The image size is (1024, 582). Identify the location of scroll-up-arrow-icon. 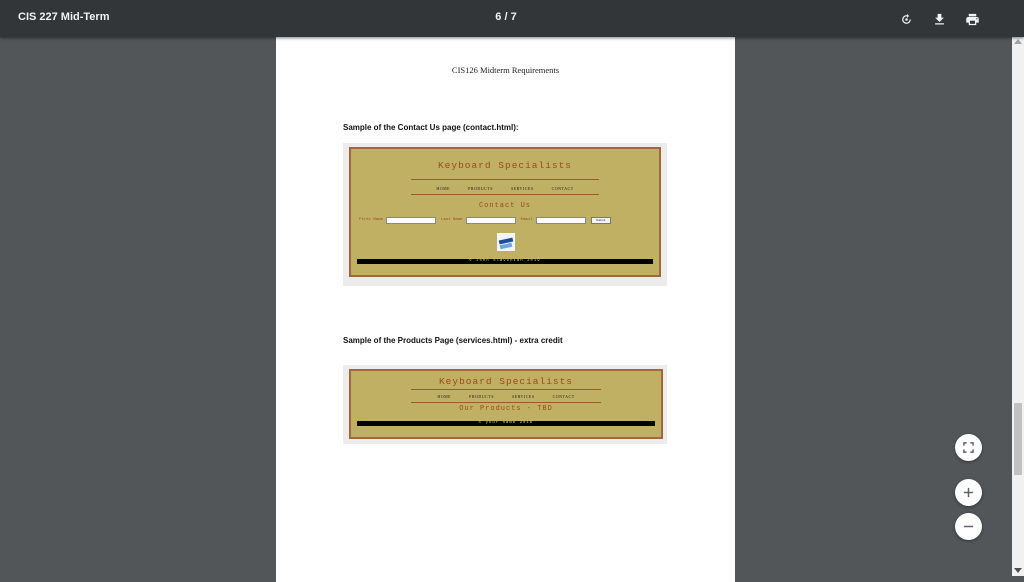
(1018, 41).